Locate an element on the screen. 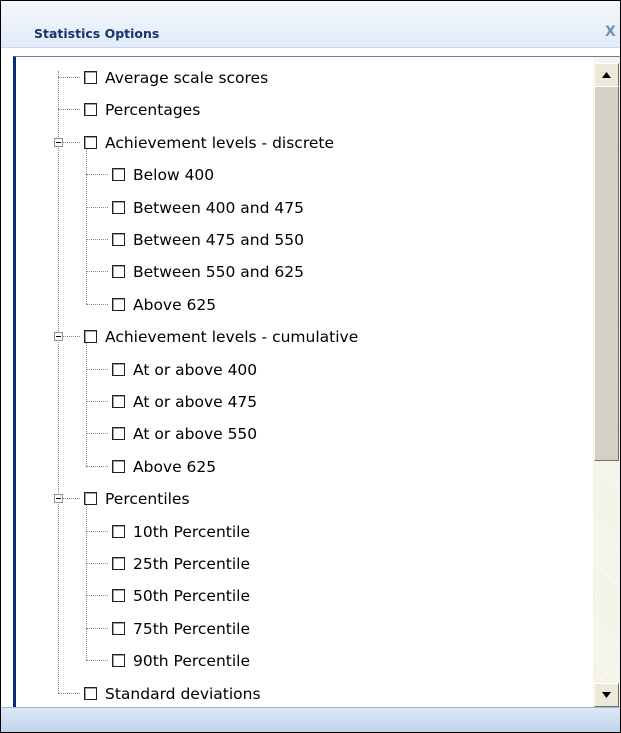  scroll-thumb is located at coordinates (606, 273).